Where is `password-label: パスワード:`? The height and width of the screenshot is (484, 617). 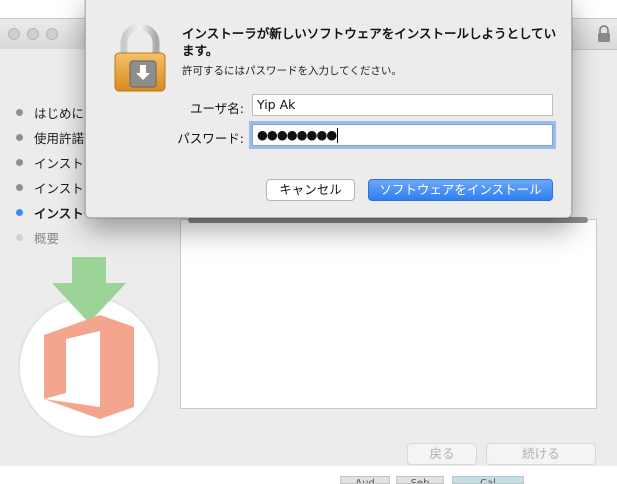
password-label: パスワード: is located at coordinates (210, 138).